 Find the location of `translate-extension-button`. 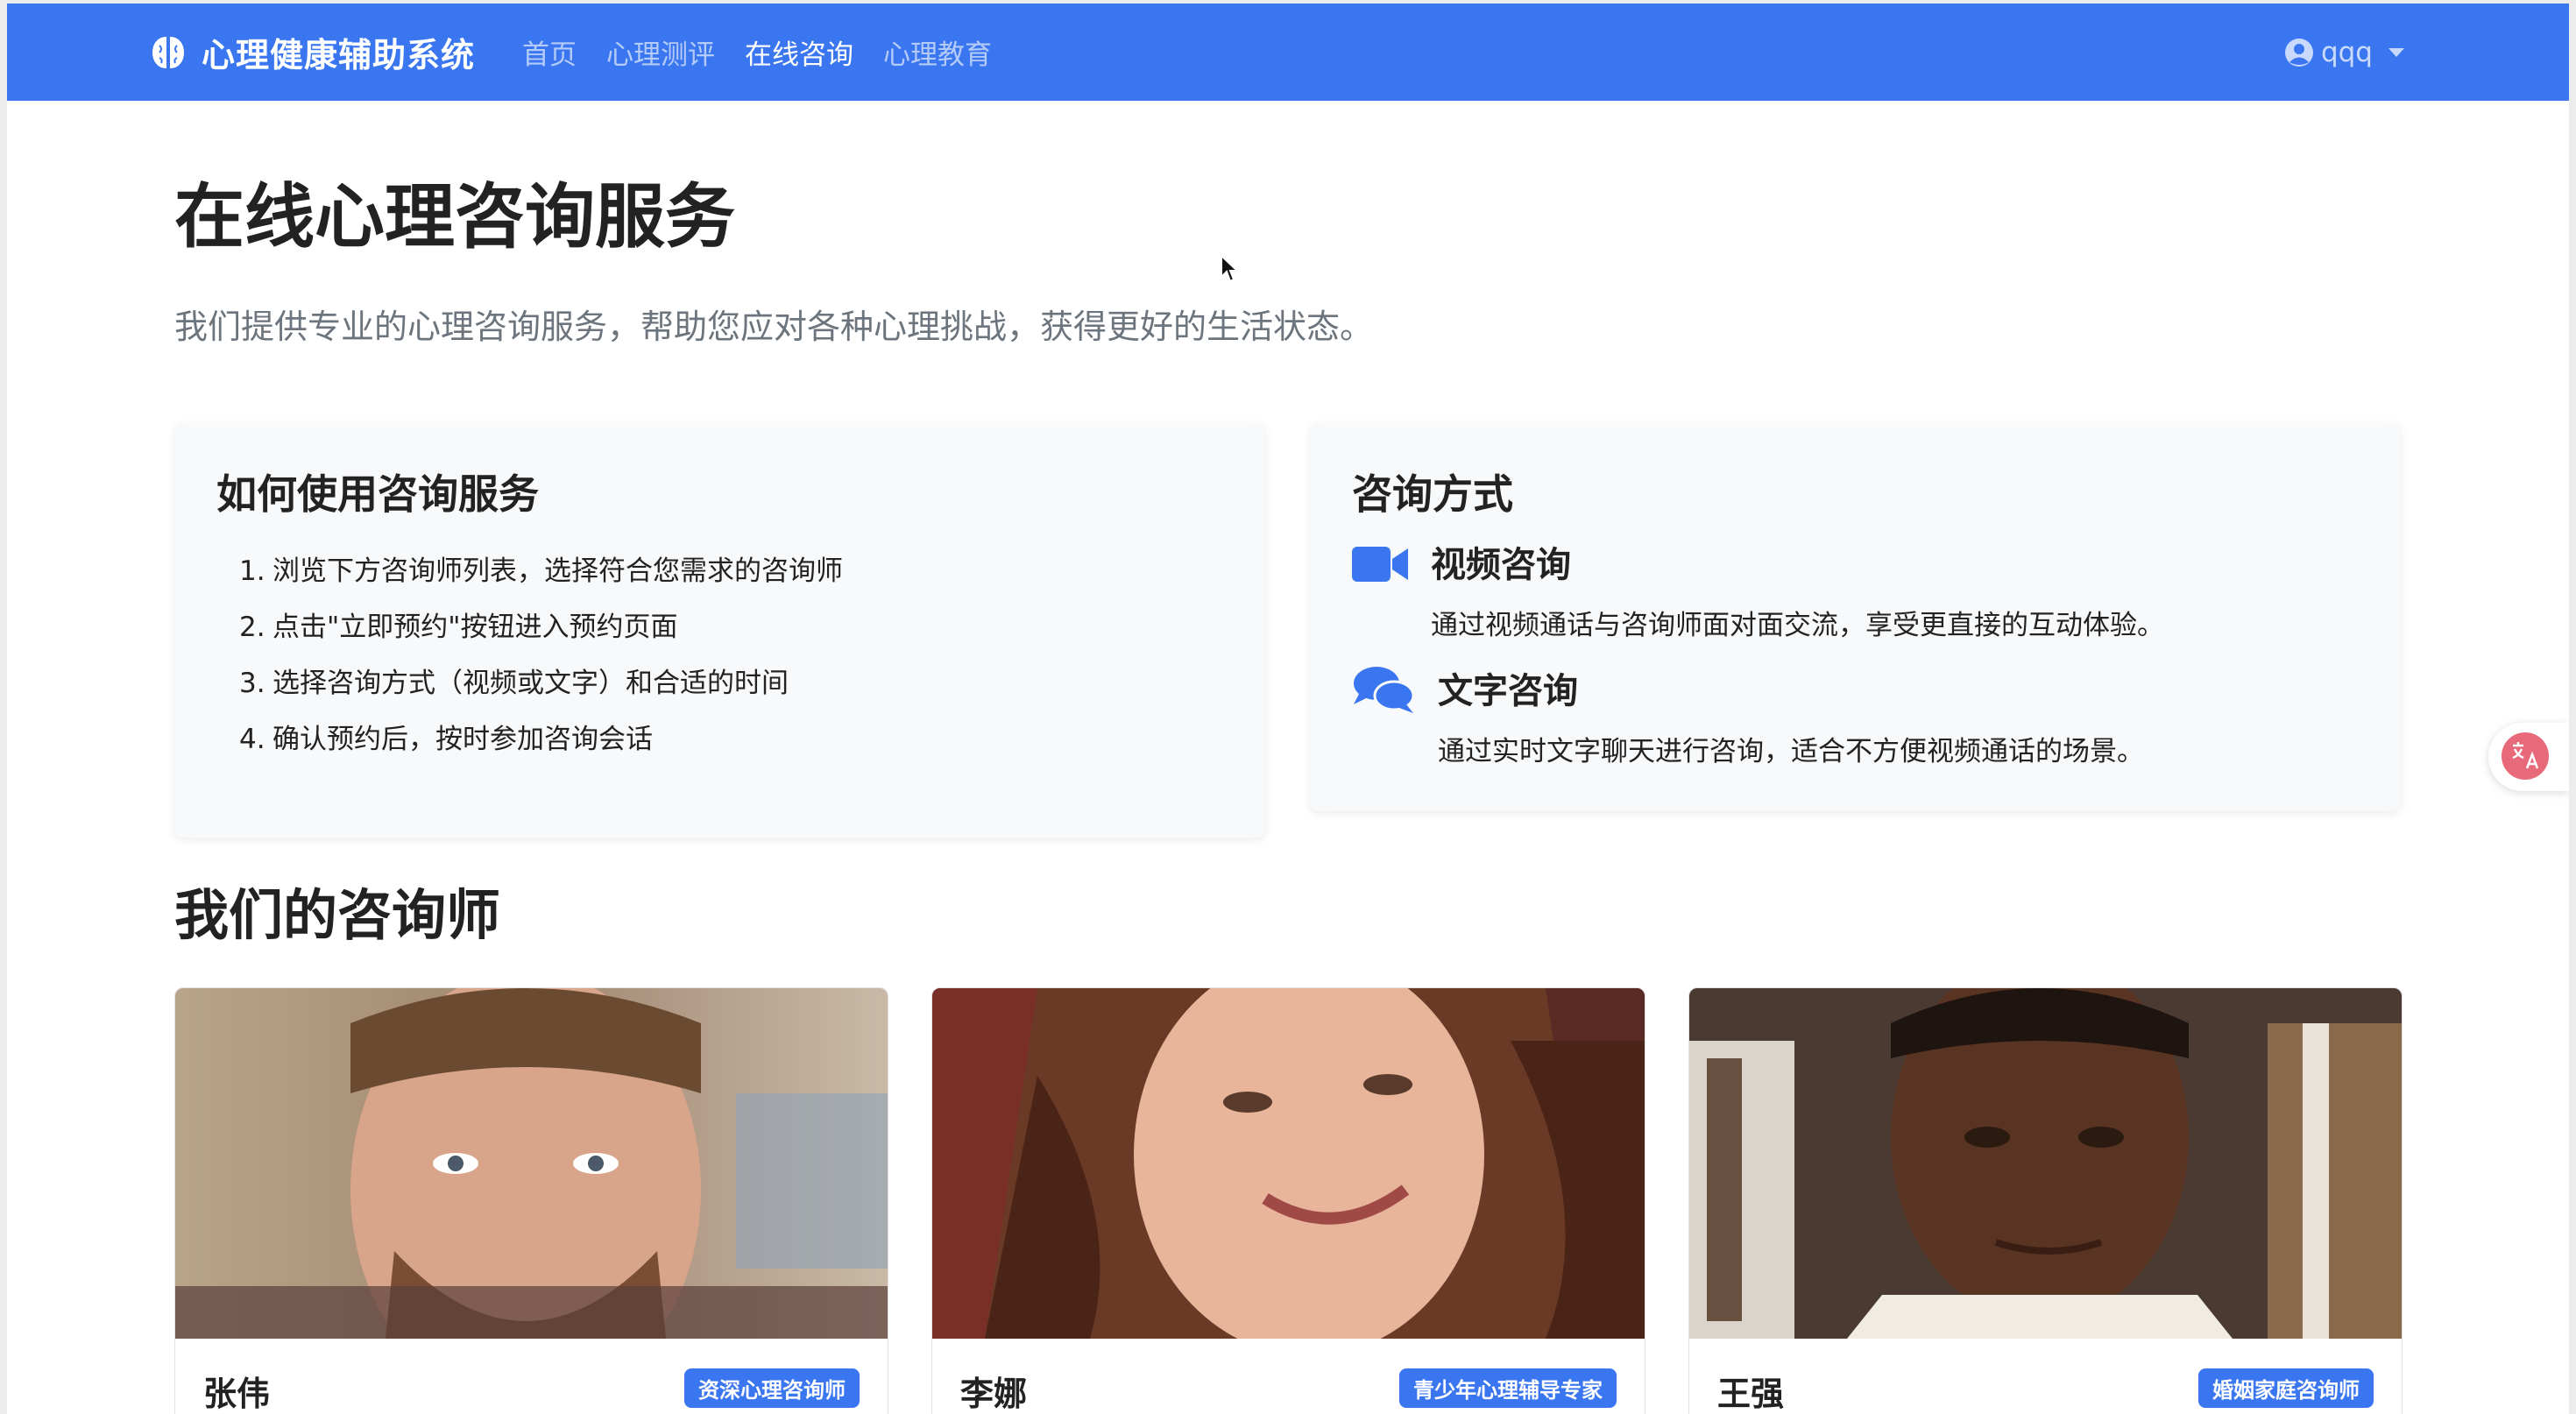

translate-extension-button is located at coordinates (2528, 757).